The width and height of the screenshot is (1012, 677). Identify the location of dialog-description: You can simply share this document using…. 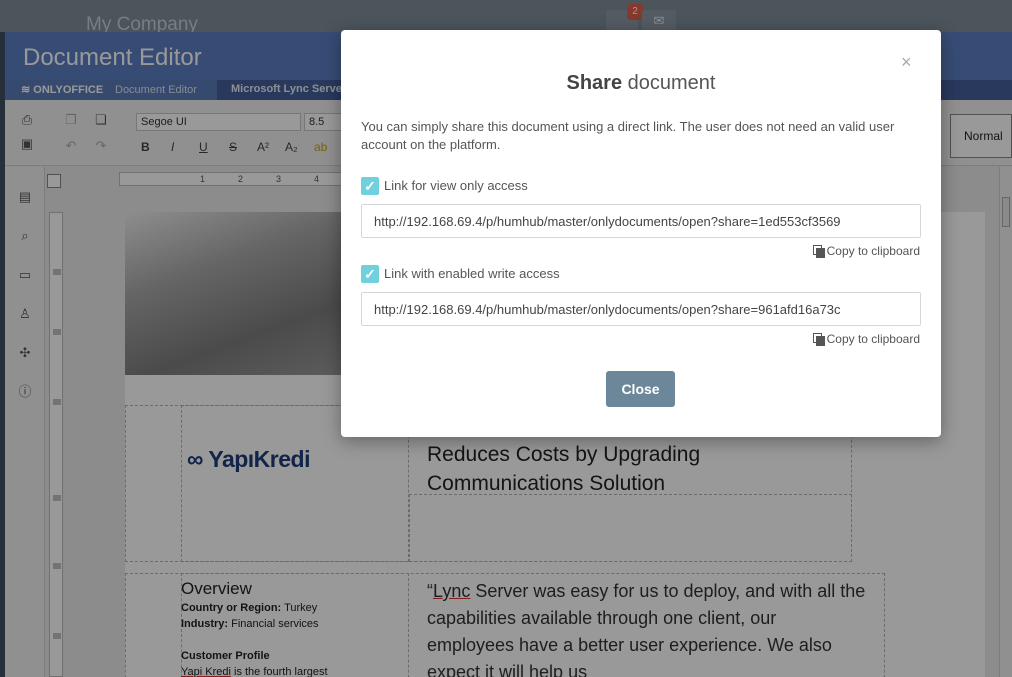
(628, 135).